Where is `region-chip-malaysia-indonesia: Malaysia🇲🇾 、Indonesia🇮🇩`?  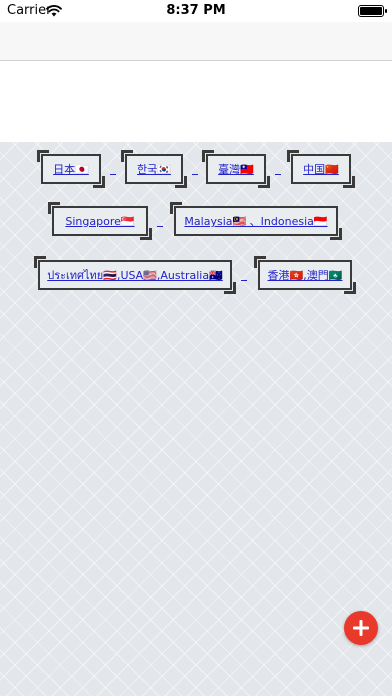
region-chip-malaysia-indonesia: Malaysia🇲🇾 、Indonesia🇮🇩 is located at coordinates (256, 221).